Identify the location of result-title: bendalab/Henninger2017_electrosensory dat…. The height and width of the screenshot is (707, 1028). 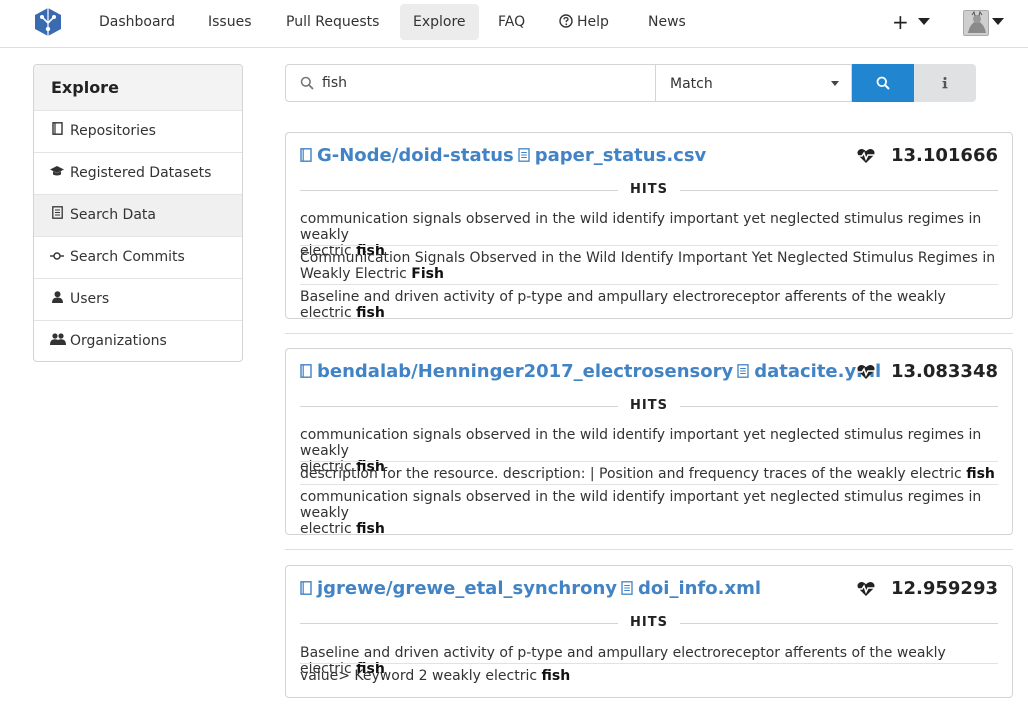
(590, 372).